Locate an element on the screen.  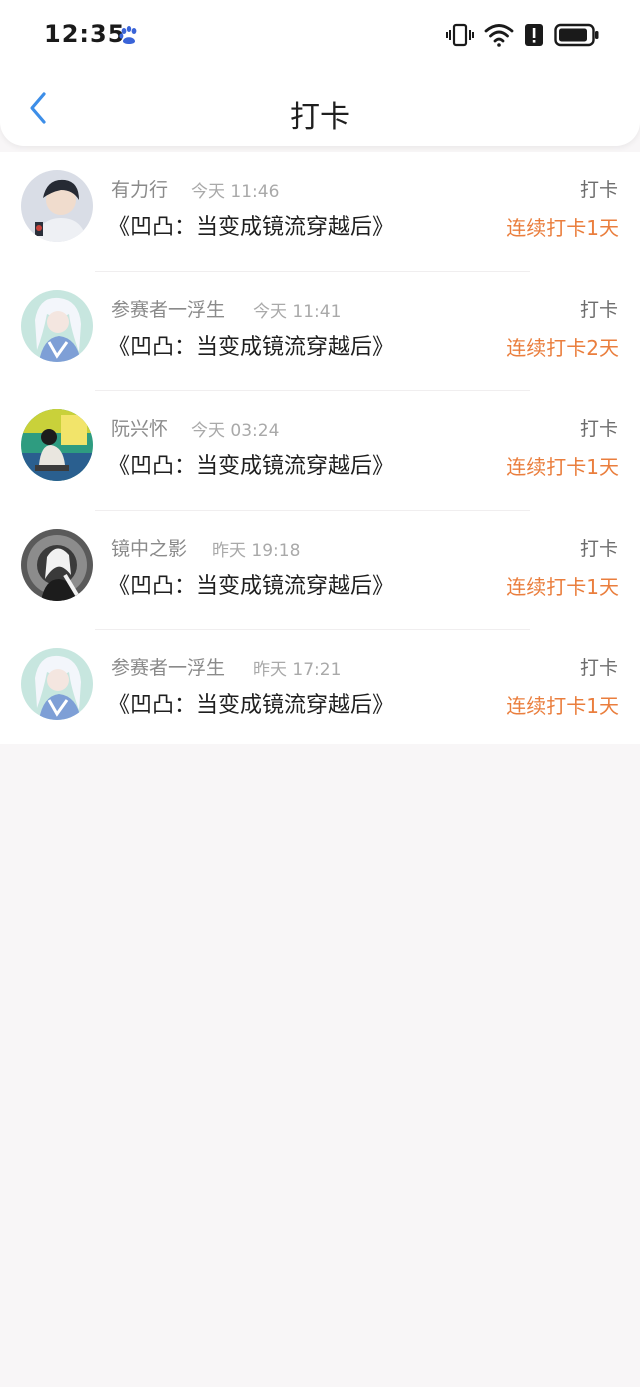
wifi-icon is located at coordinates (499, 35).